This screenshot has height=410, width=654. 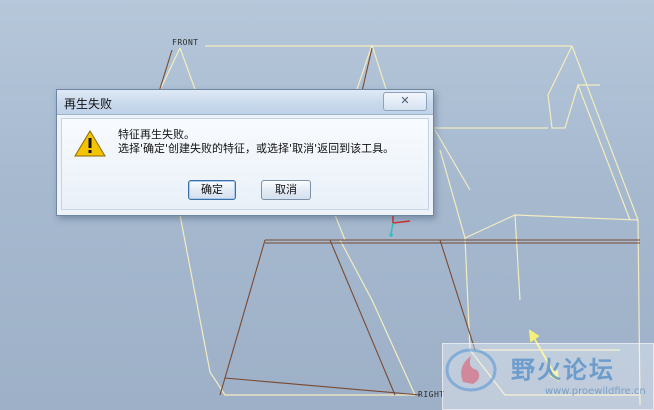 What do you see at coordinates (185, 42) in the screenshot?
I see `datum-front-label: FRONT` at bounding box center [185, 42].